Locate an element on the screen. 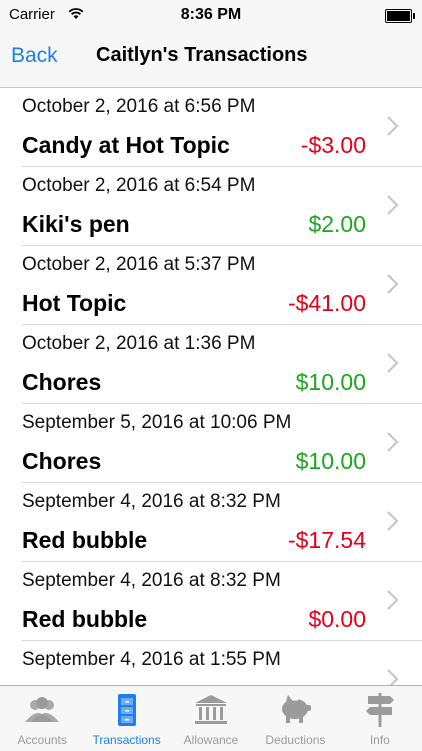 This screenshot has height=751, width=422. transaction-amount: -$17.54 is located at coordinates (326, 540).